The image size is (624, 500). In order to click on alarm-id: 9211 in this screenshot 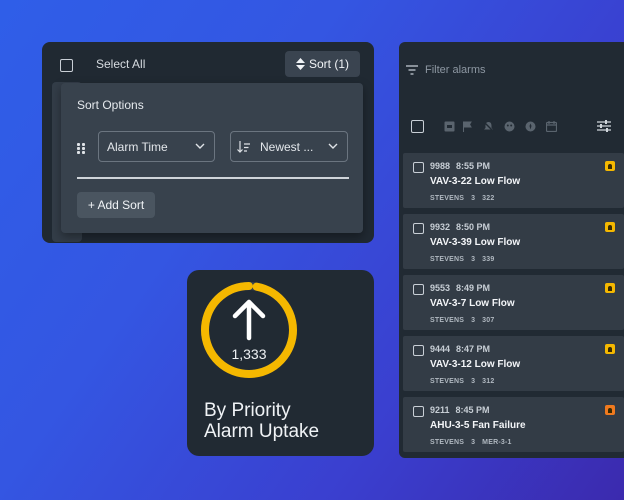, I will do `click(440, 410)`.